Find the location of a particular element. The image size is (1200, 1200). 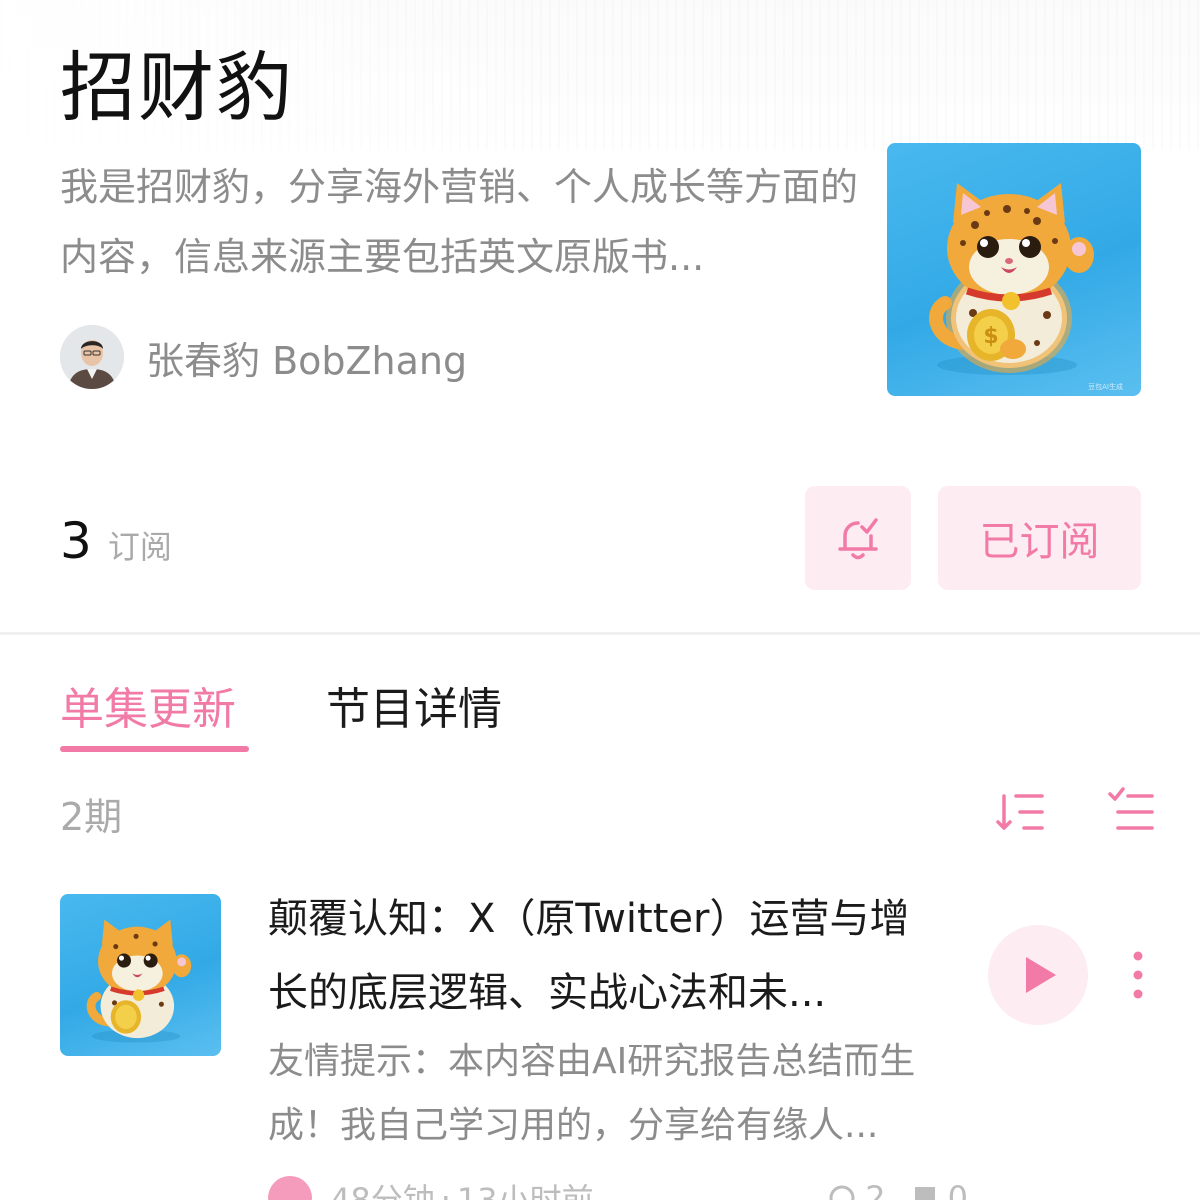

episode-cover is located at coordinates (140, 975).